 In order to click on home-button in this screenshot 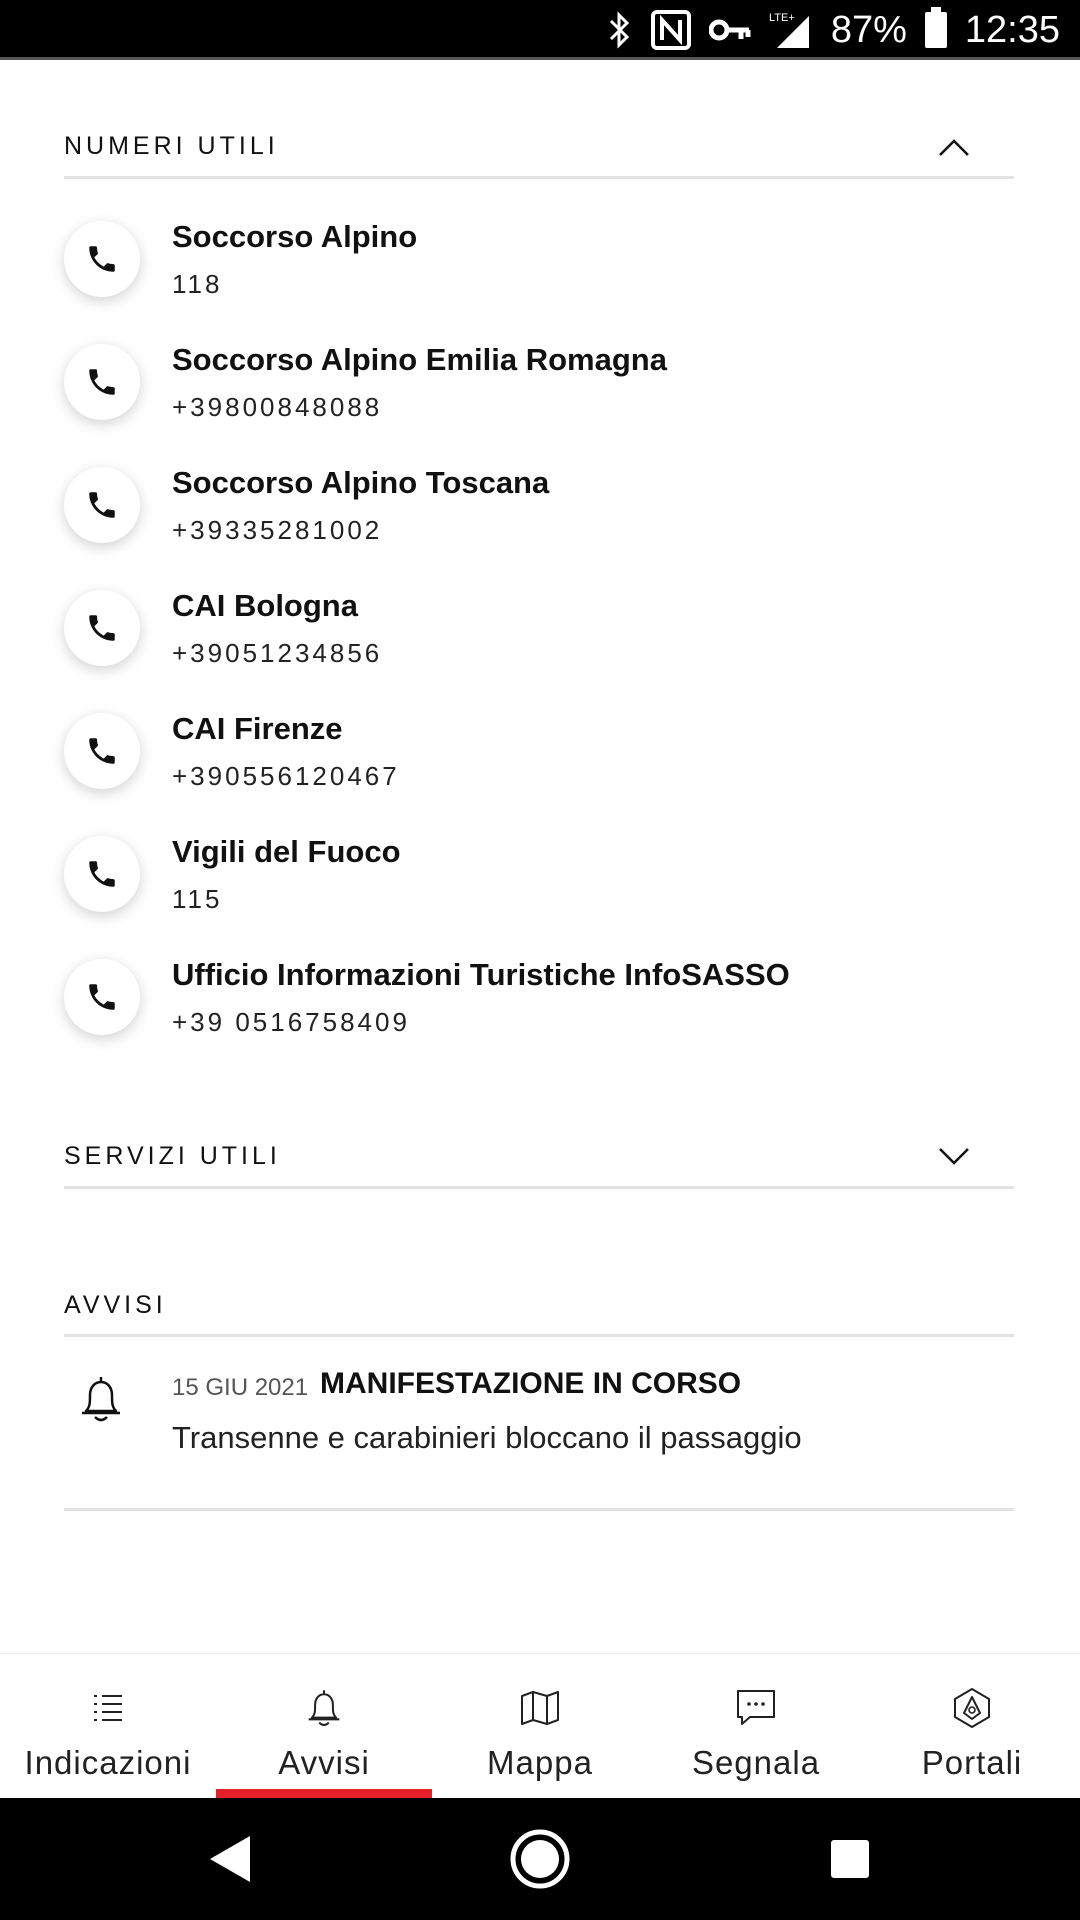, I will do `click(540, 1859)`.